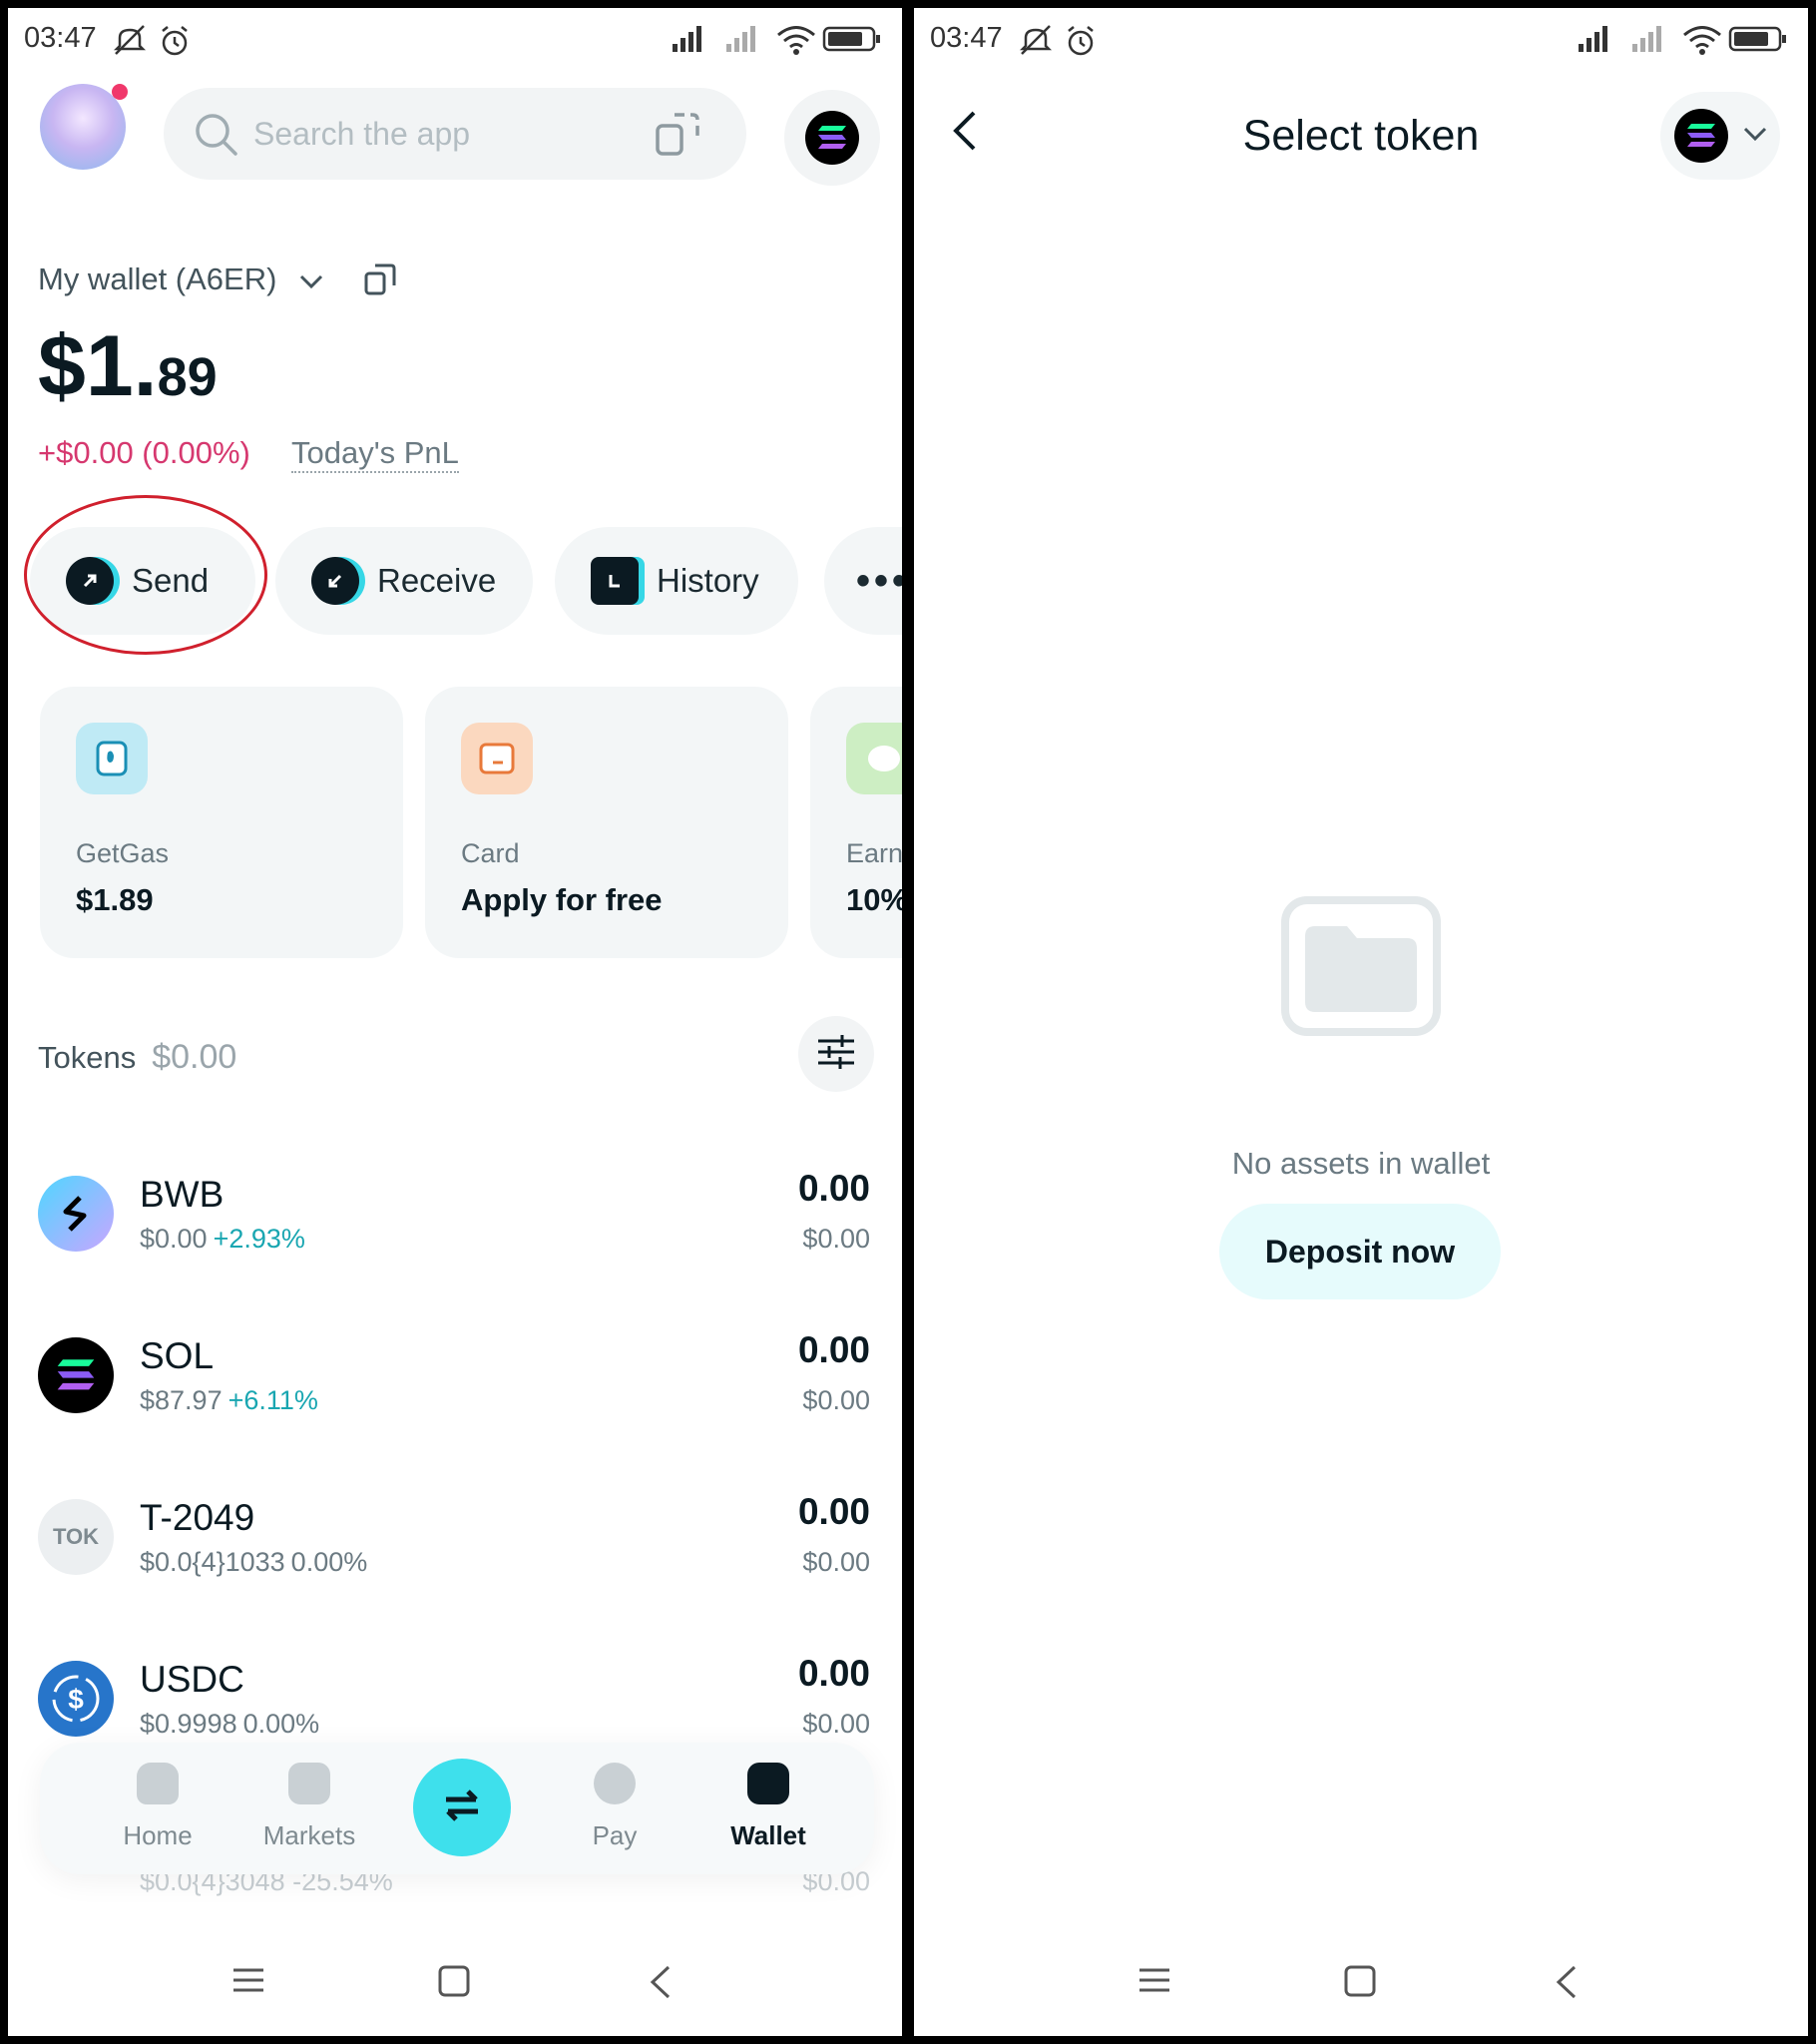  Describe the element at coordinates (874, 899) in the screenshot. I see `earn-value: 10%` at that location.